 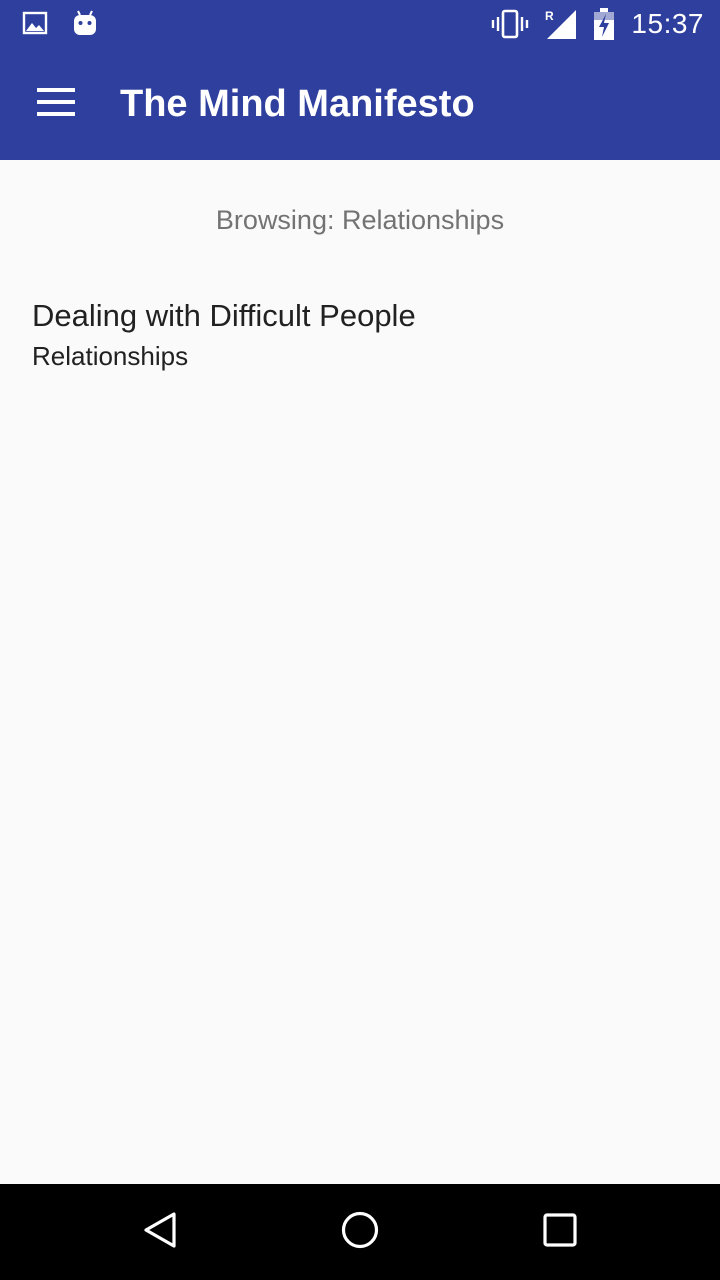 I want to click on back-icon, so click(x=160, y=1232).